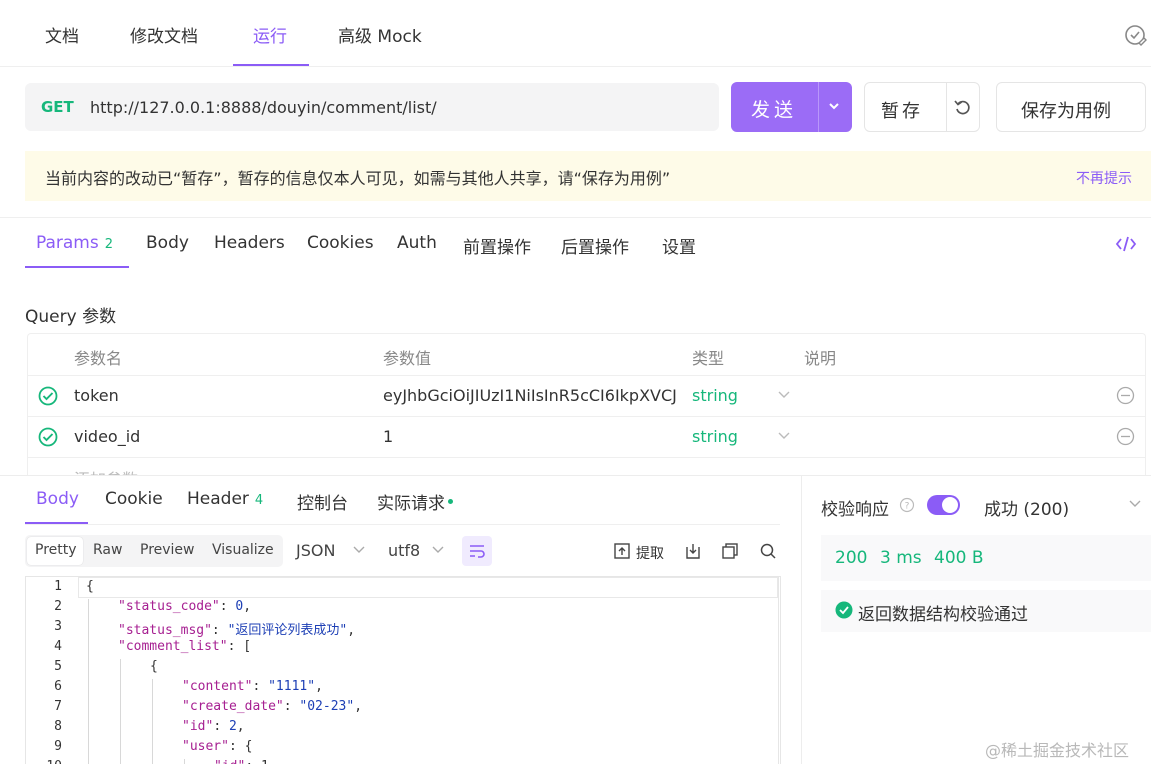  Describe the element at coordinates (791, 107) in the screenshot. I see `send-button: 发送` at that location.